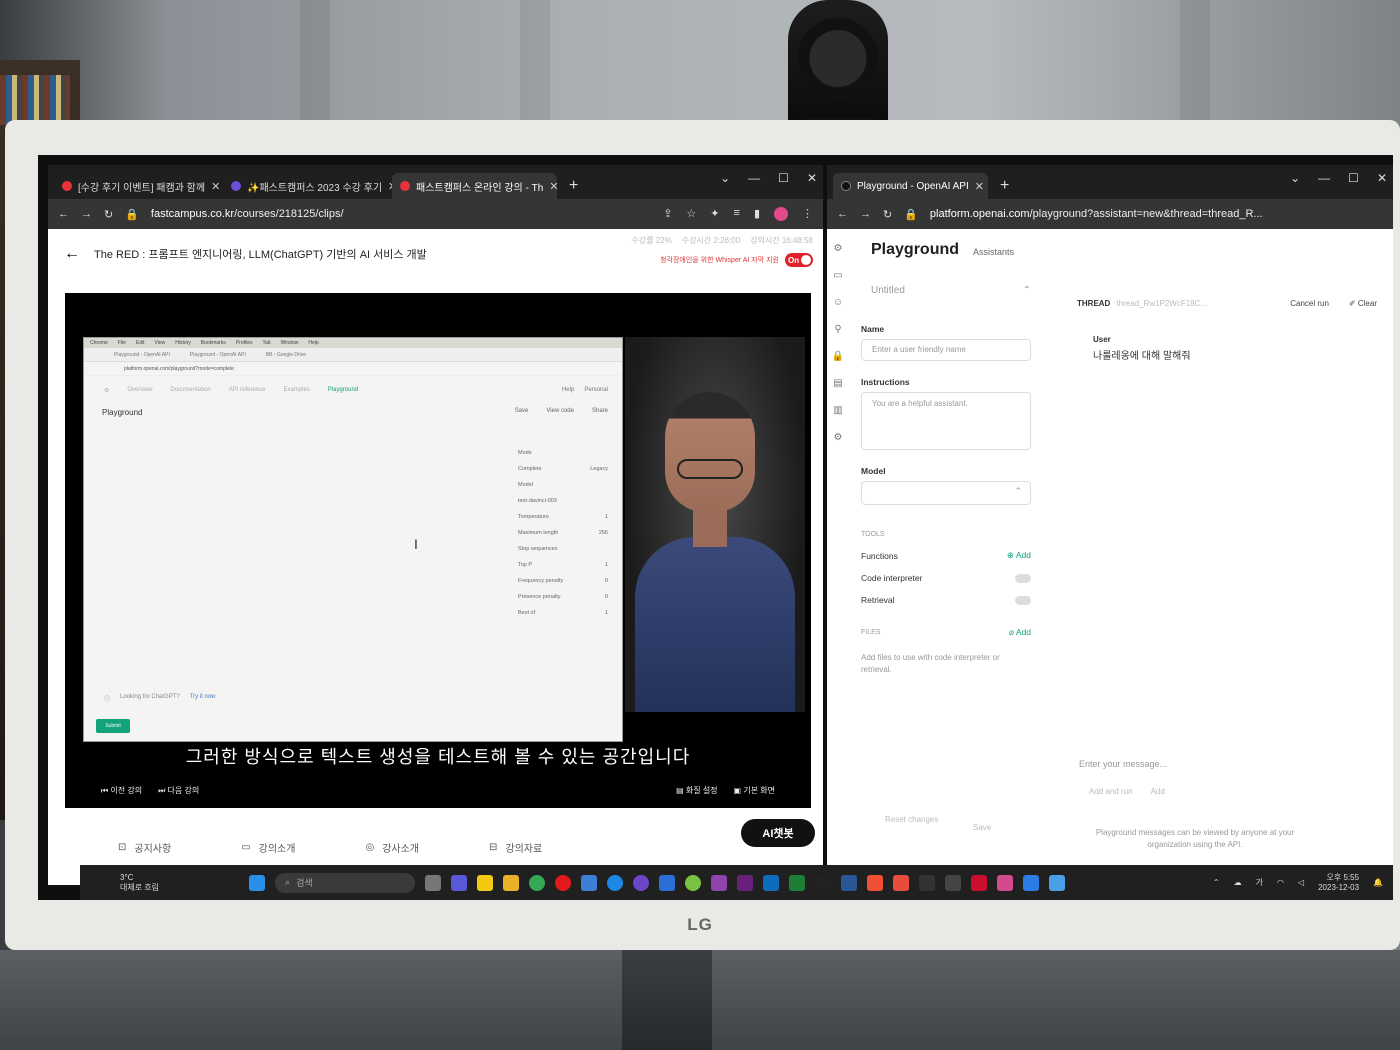 This screenshot has width=1400, height=1050. Describe the element at coordinates (911, 820) in the screenshot. I see `reset-changes-button: Reset changes` at that location.